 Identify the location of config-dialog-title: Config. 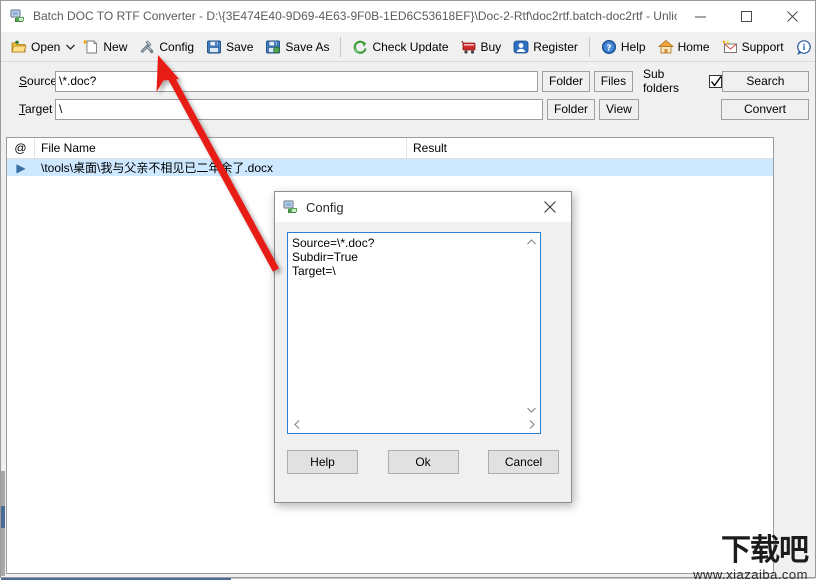
(325, 207).